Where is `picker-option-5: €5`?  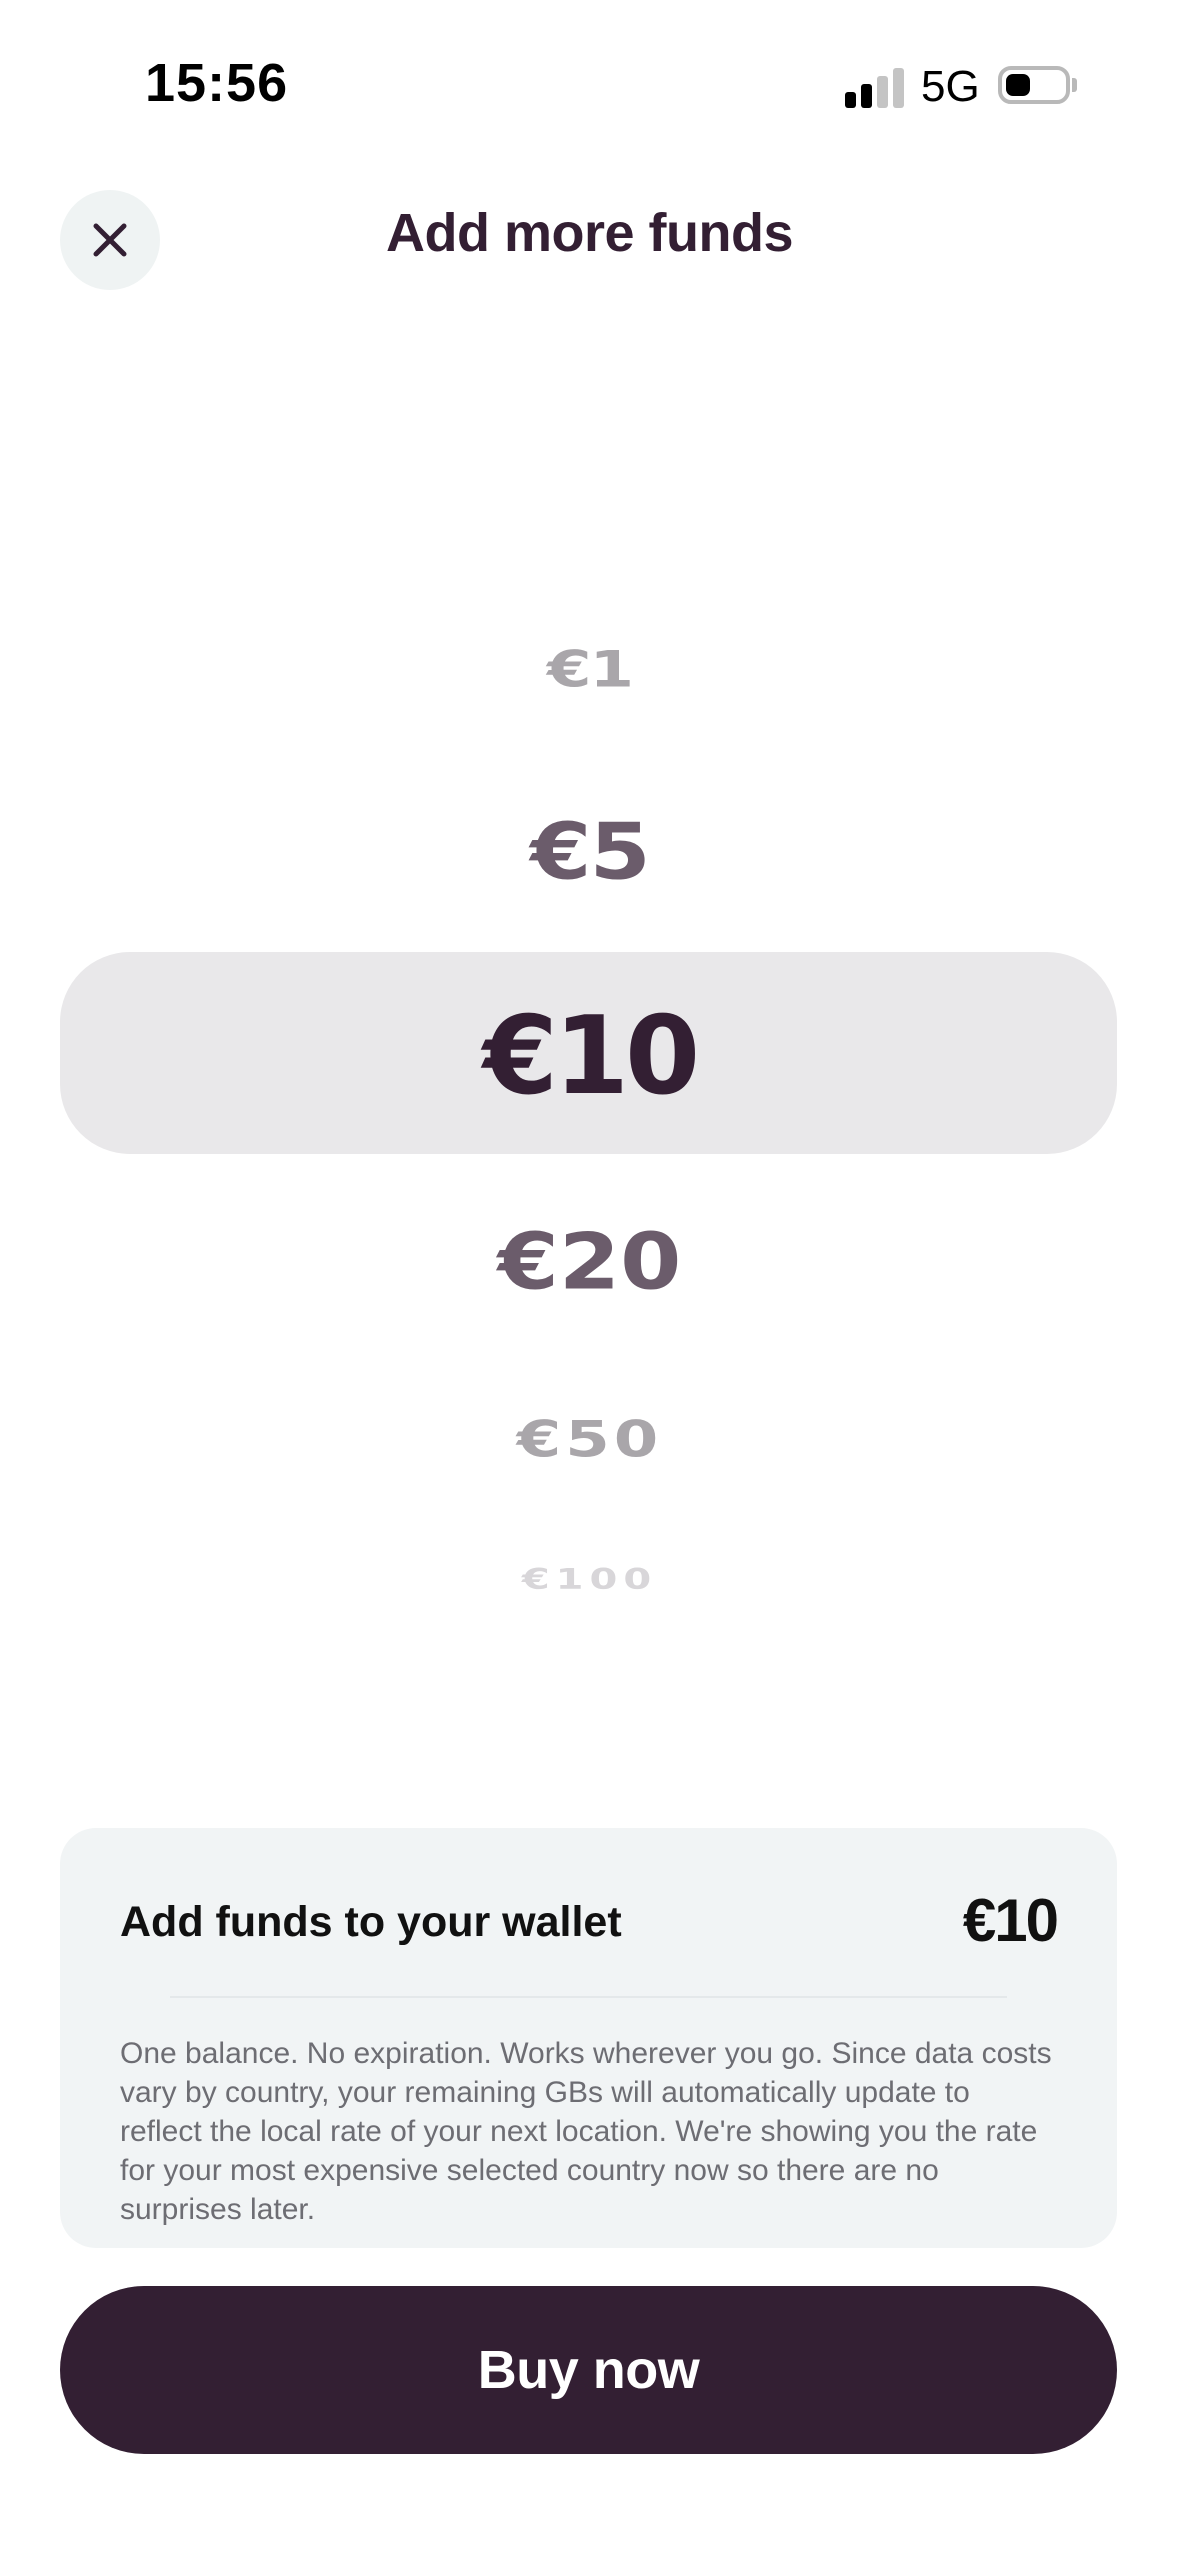
picker-option-5: €5 is located at coordinates (589, 851).